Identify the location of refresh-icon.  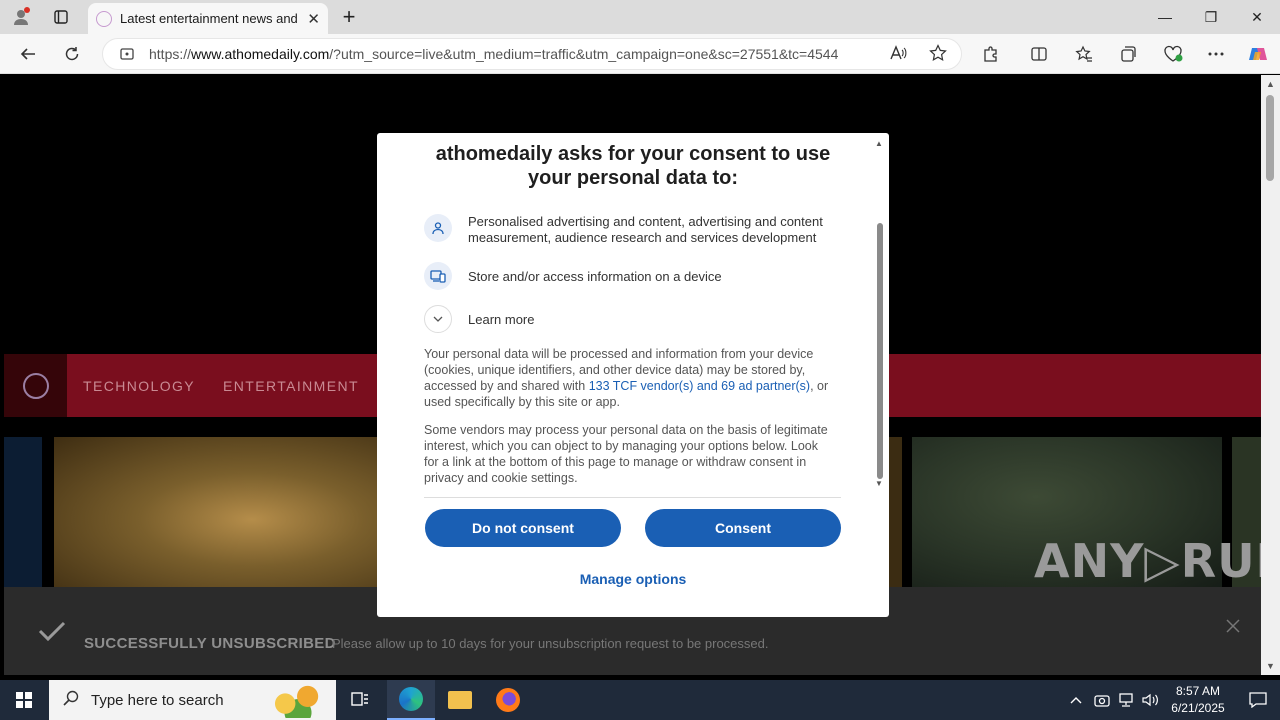
(72, 54).